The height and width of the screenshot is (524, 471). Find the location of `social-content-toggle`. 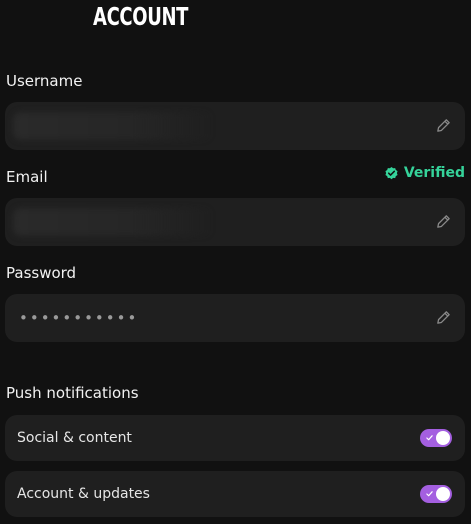

social-content-toggle is located at coordinates (436, 438).